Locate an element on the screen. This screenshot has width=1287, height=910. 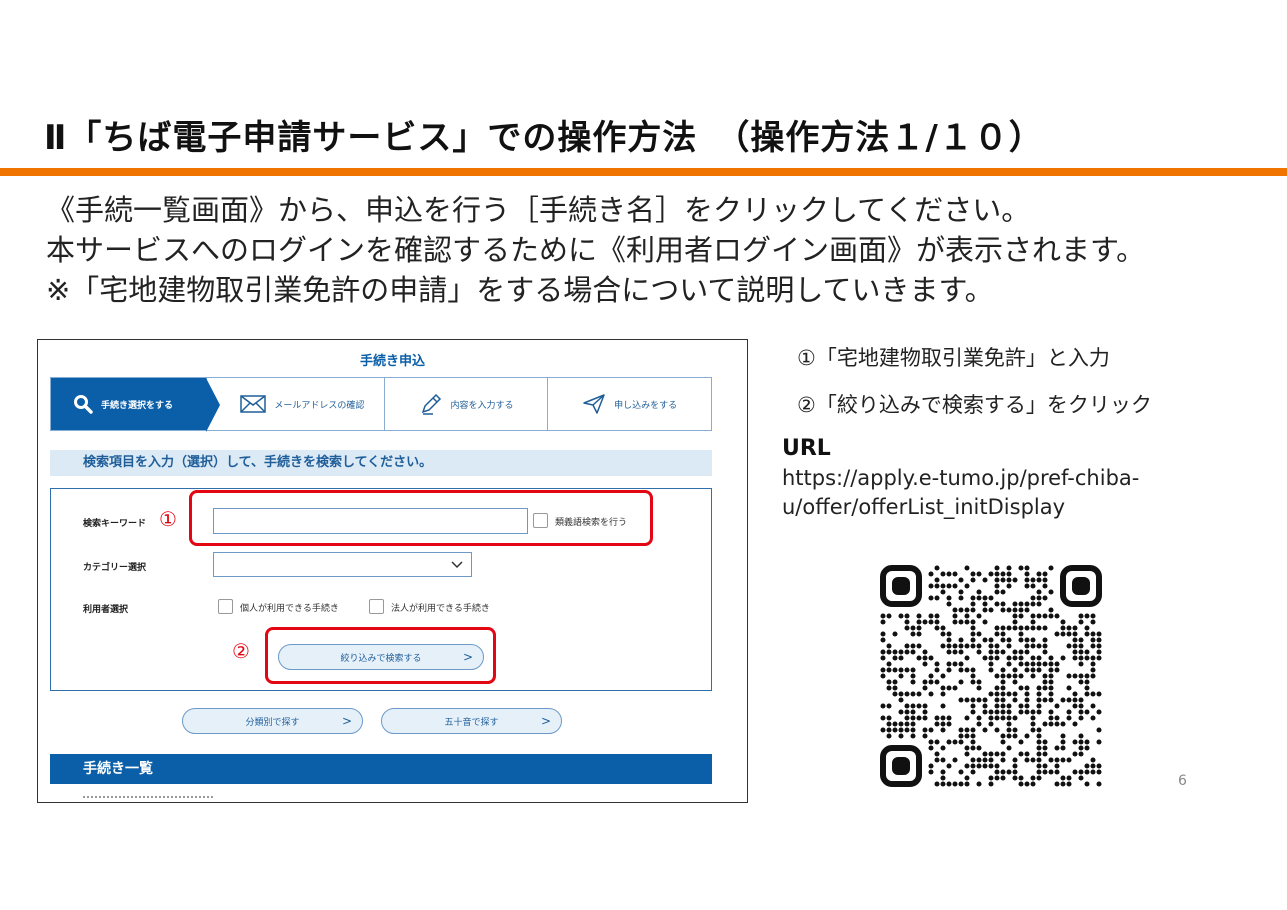
search-icon is located at coordinates (83, 404).